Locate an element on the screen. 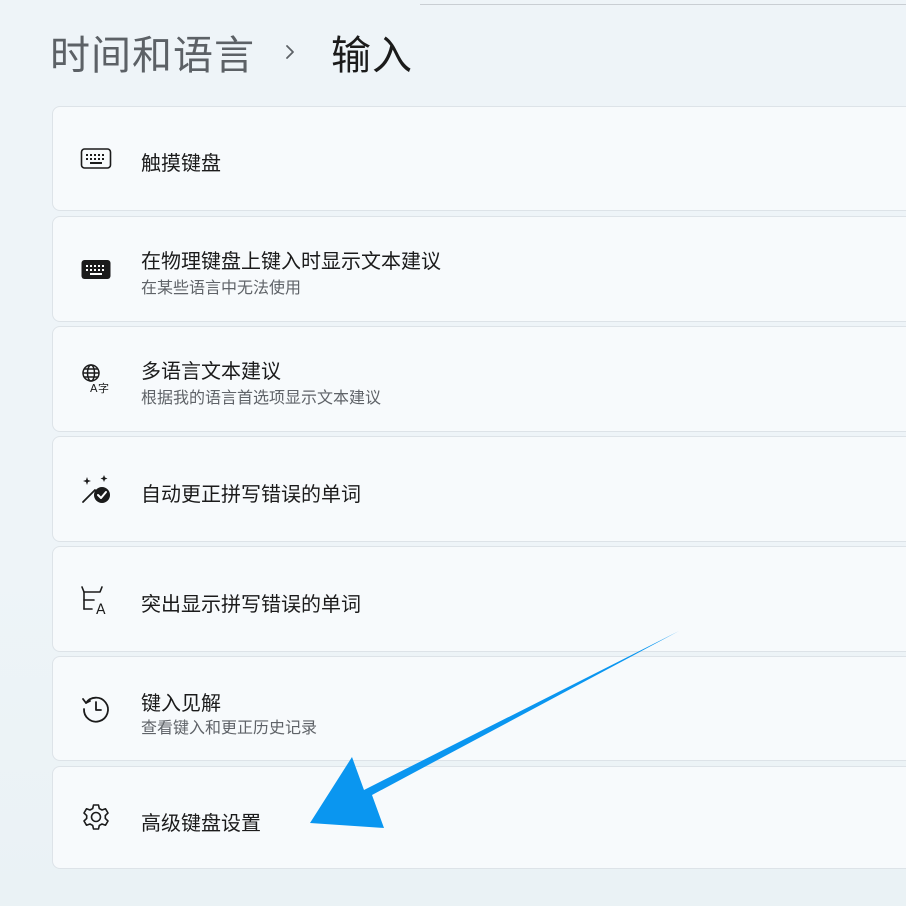  setting-physical-keyboard-suggestions: 在物理键盘上键入时显示文本建议 在某些语言中无法使用 is located at coordinates (479, 269).